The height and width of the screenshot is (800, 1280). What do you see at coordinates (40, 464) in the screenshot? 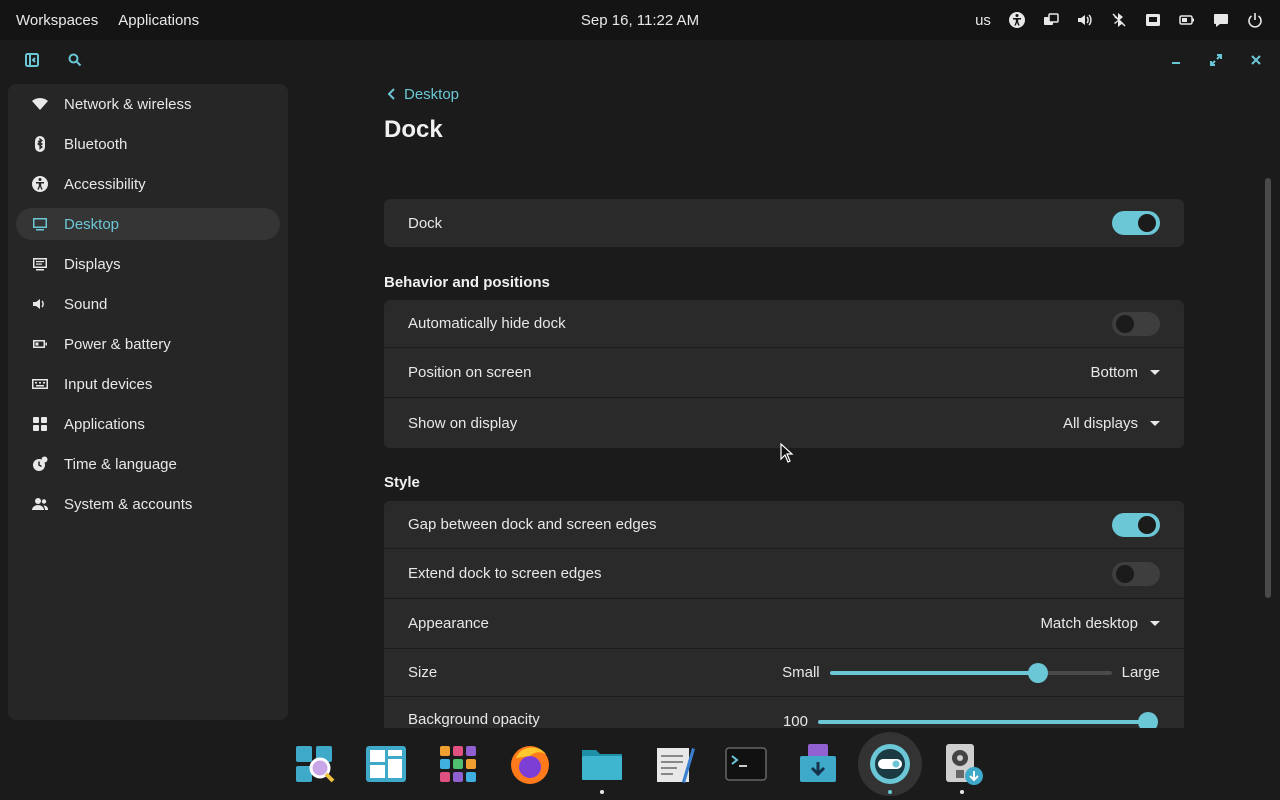
I see `time-language-icon` at bounding box center [40, 464].